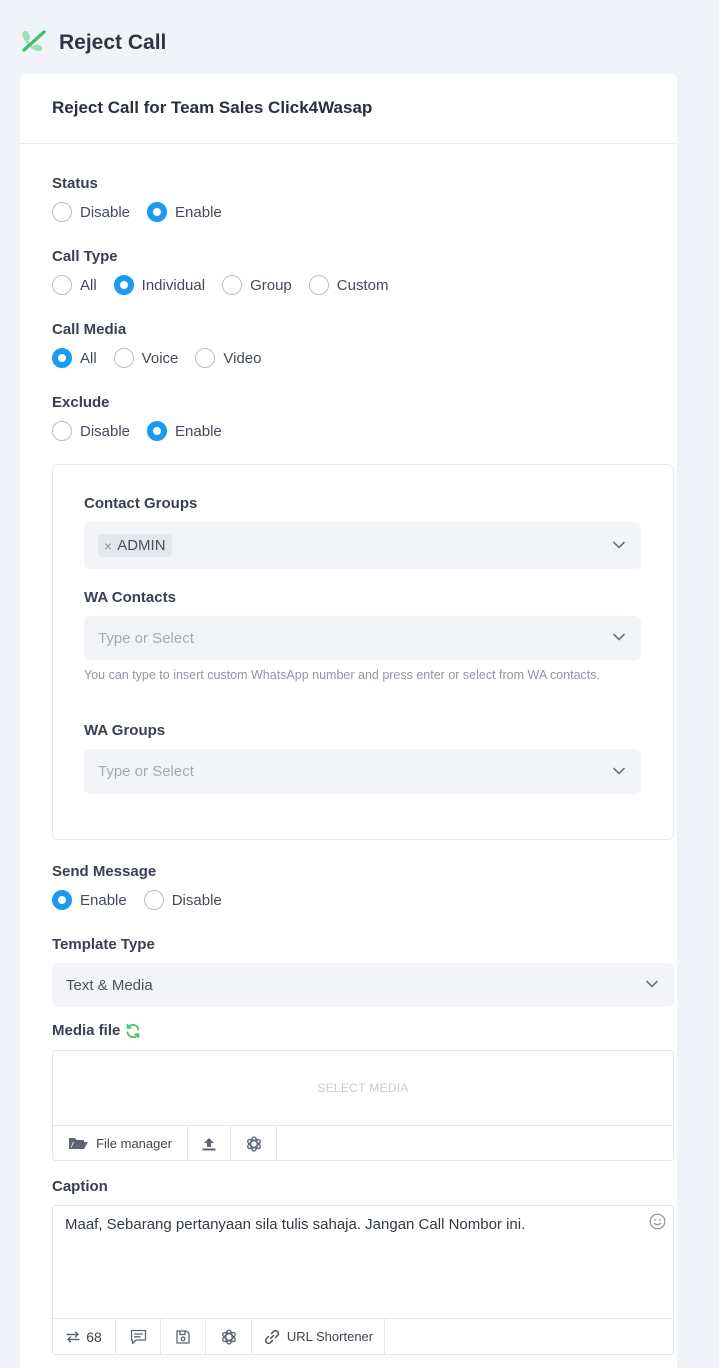  Describe the element at coordinates (74, 358) in the screenshot. I see `call-media-option-all: All` at that location.